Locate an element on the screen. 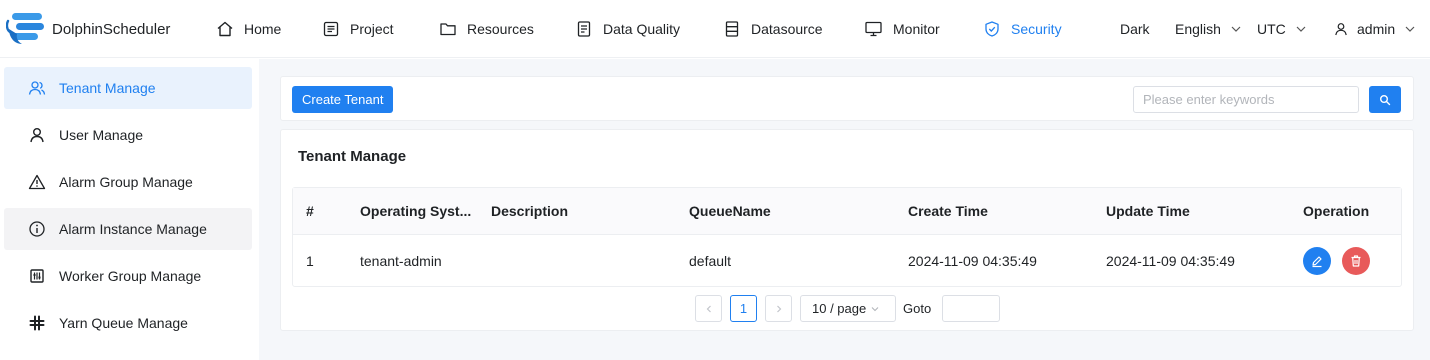  theme-label: Dark is located at coordinates (1135, 29).